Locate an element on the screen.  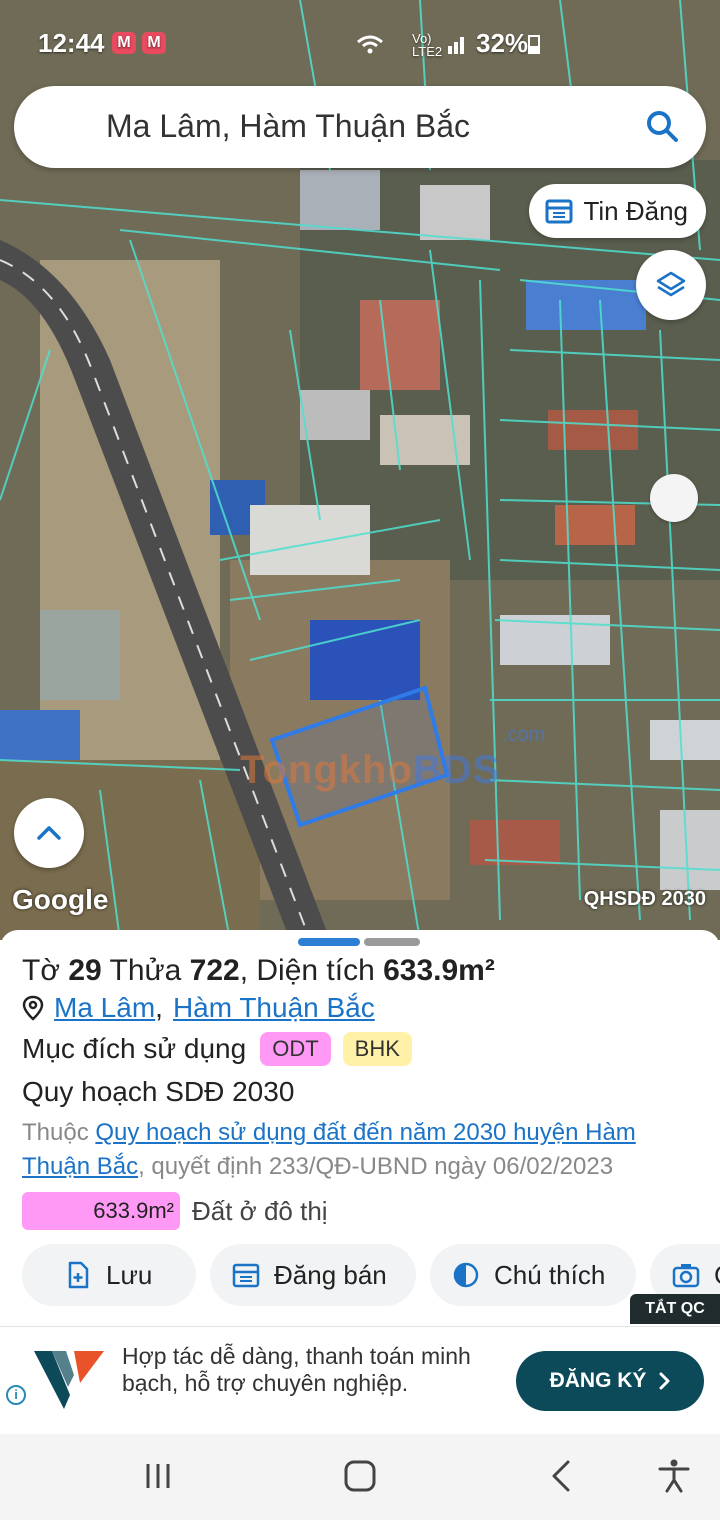
search-icon is located at coordinates (662, 126).